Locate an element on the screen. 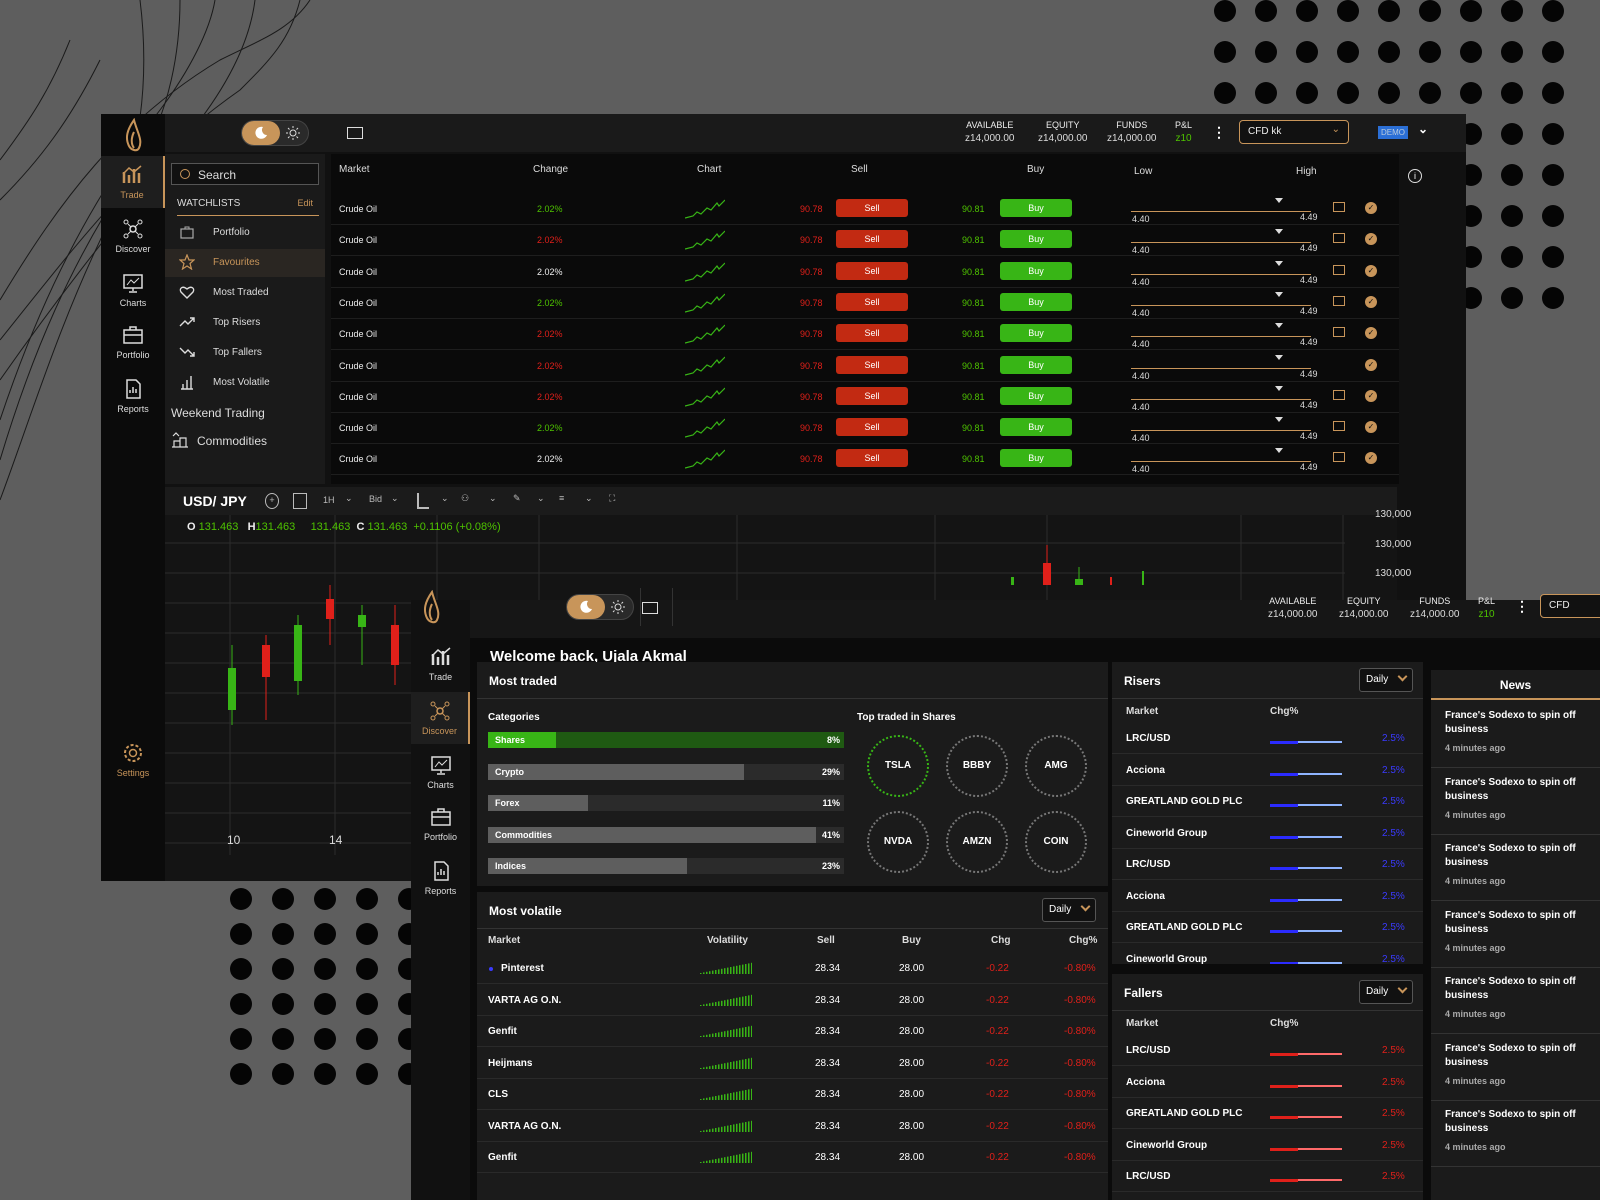  category-bar: Indices 23% is located at coordinates (666, 866).